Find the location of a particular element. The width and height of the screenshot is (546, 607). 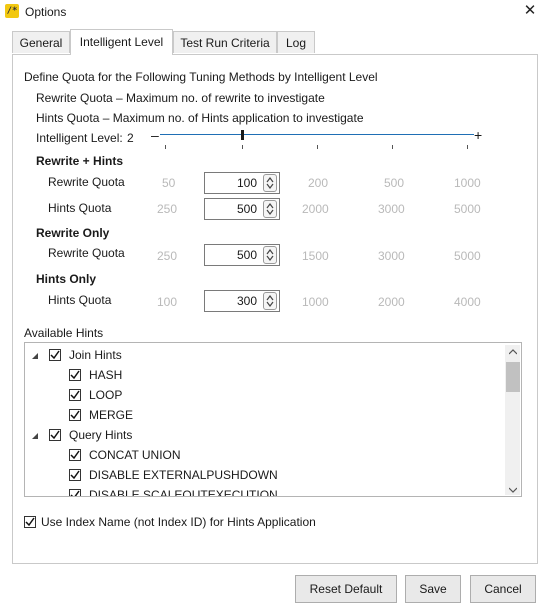

window-title: Options is located at coordinates (46, 12).